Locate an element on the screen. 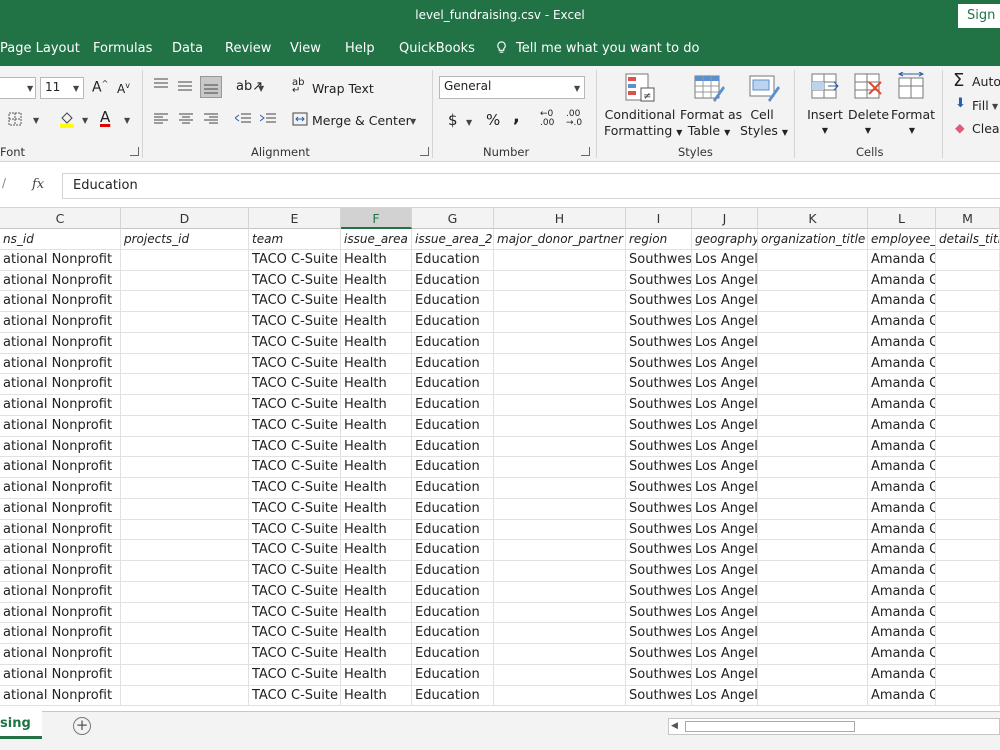  column-header-k: K is located at coordinates (813, 218).